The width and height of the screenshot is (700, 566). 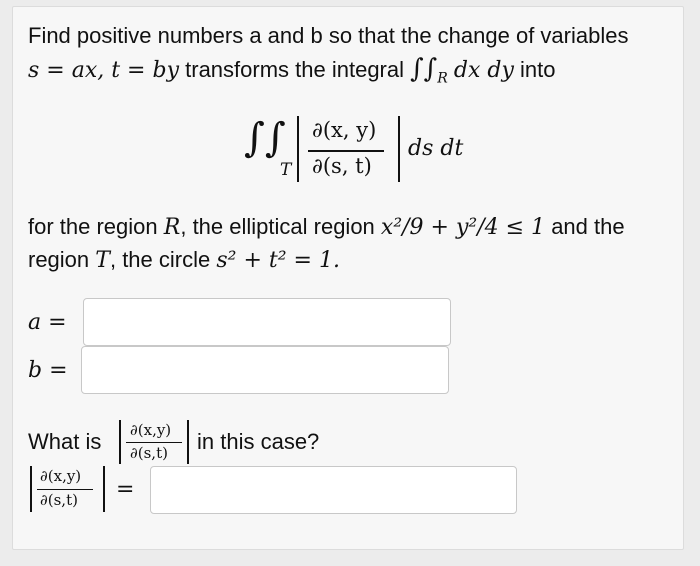 What do you see at coordinates (104, 489) in the screenshot?
I see `answer-abs-right-bar` at bounding box center [104, 489].